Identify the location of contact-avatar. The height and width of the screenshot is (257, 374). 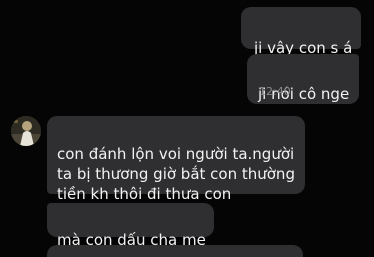
(26, 131).